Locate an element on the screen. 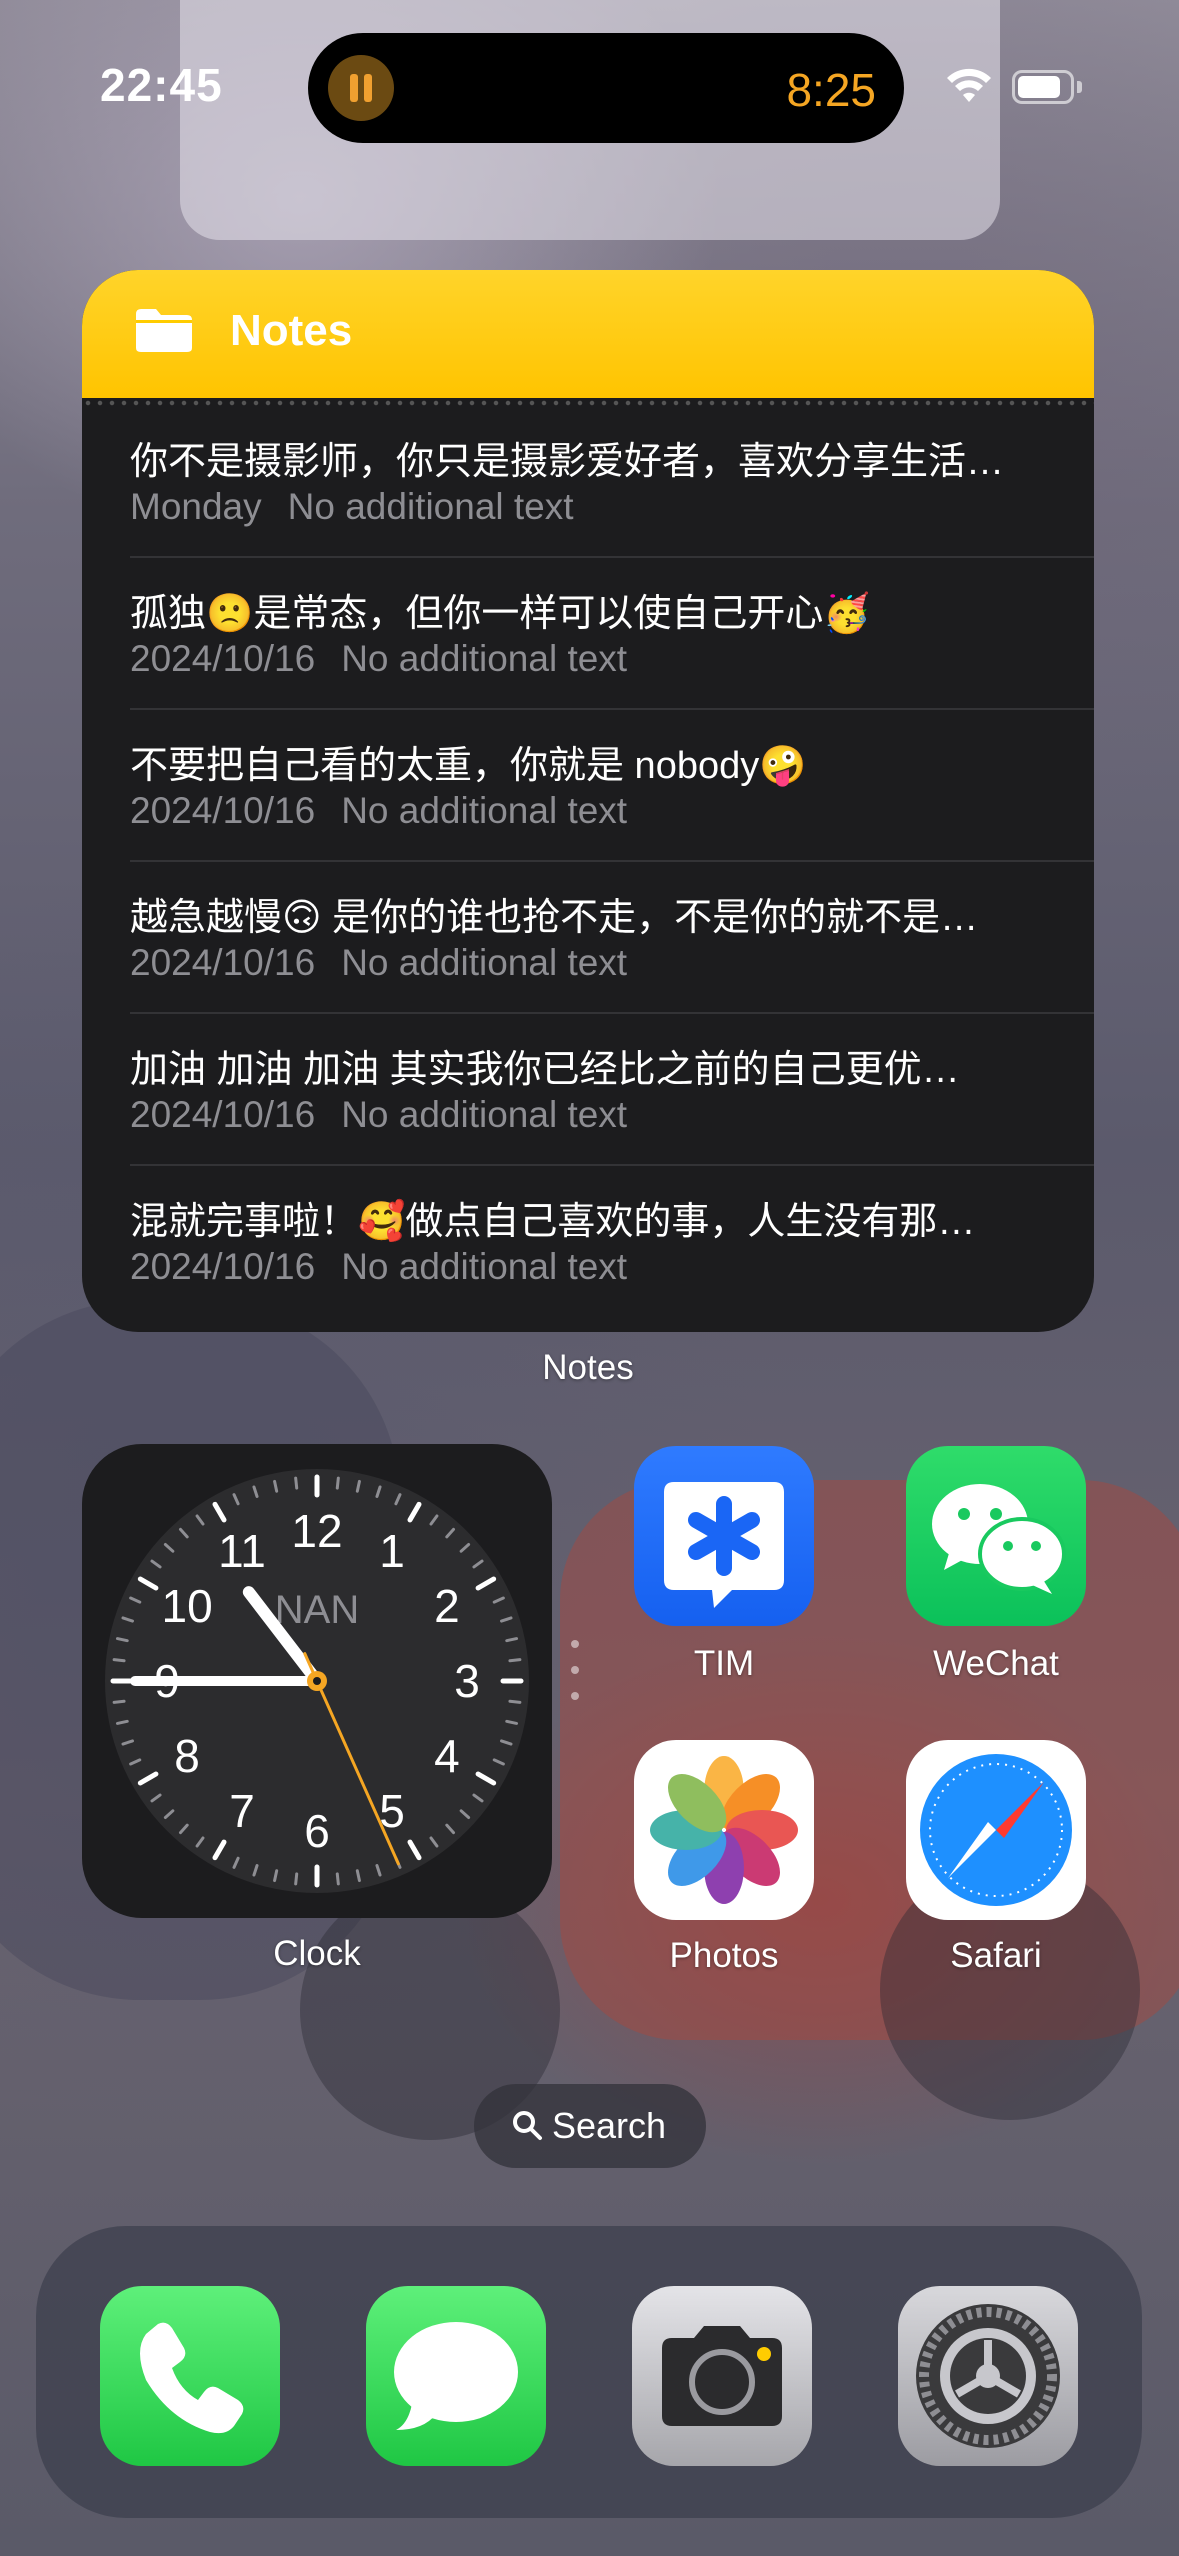 The image size is (1179, 2556). photos-icon is located at coordinates (724, 1830).